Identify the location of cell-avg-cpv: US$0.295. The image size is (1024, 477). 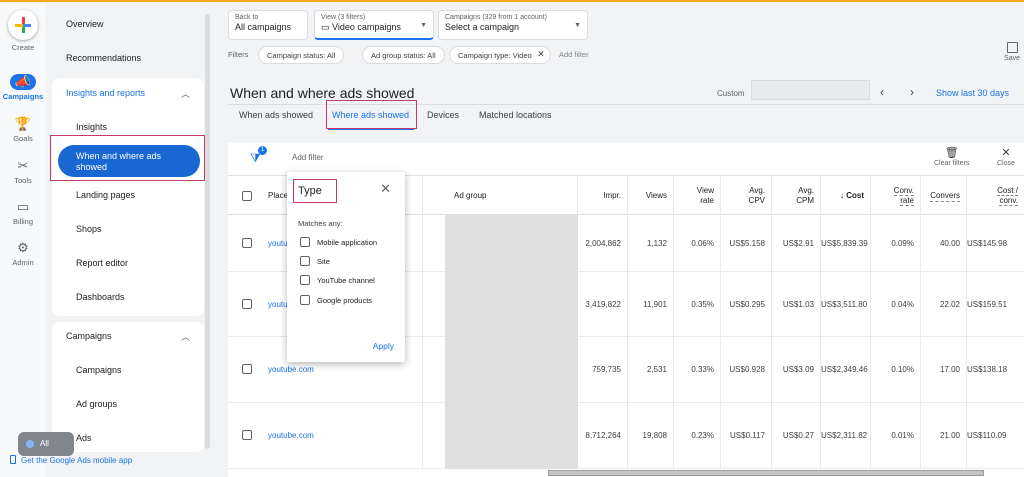
(746, 304).